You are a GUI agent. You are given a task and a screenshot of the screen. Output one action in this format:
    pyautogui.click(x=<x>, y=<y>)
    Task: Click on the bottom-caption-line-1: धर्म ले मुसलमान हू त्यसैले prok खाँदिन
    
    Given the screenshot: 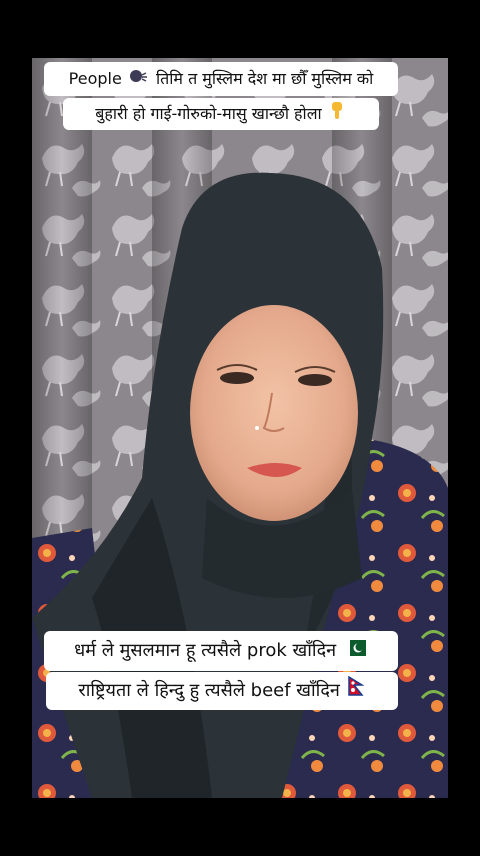 What is the action you would take?
    pyautogui.click(x=221, y=651)
    